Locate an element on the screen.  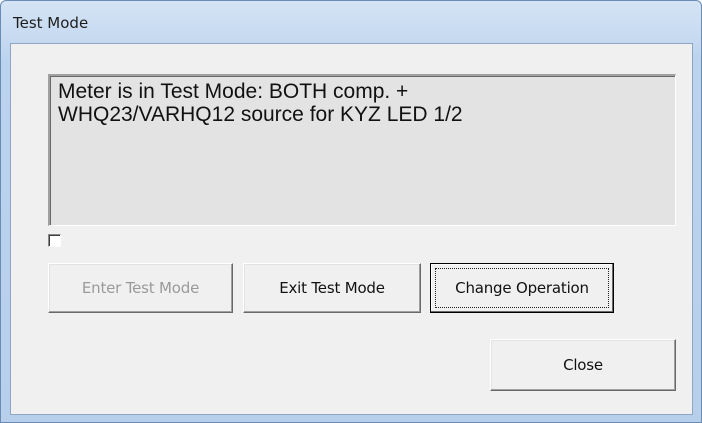
close-label: Close is located at coordinates (583, 365).